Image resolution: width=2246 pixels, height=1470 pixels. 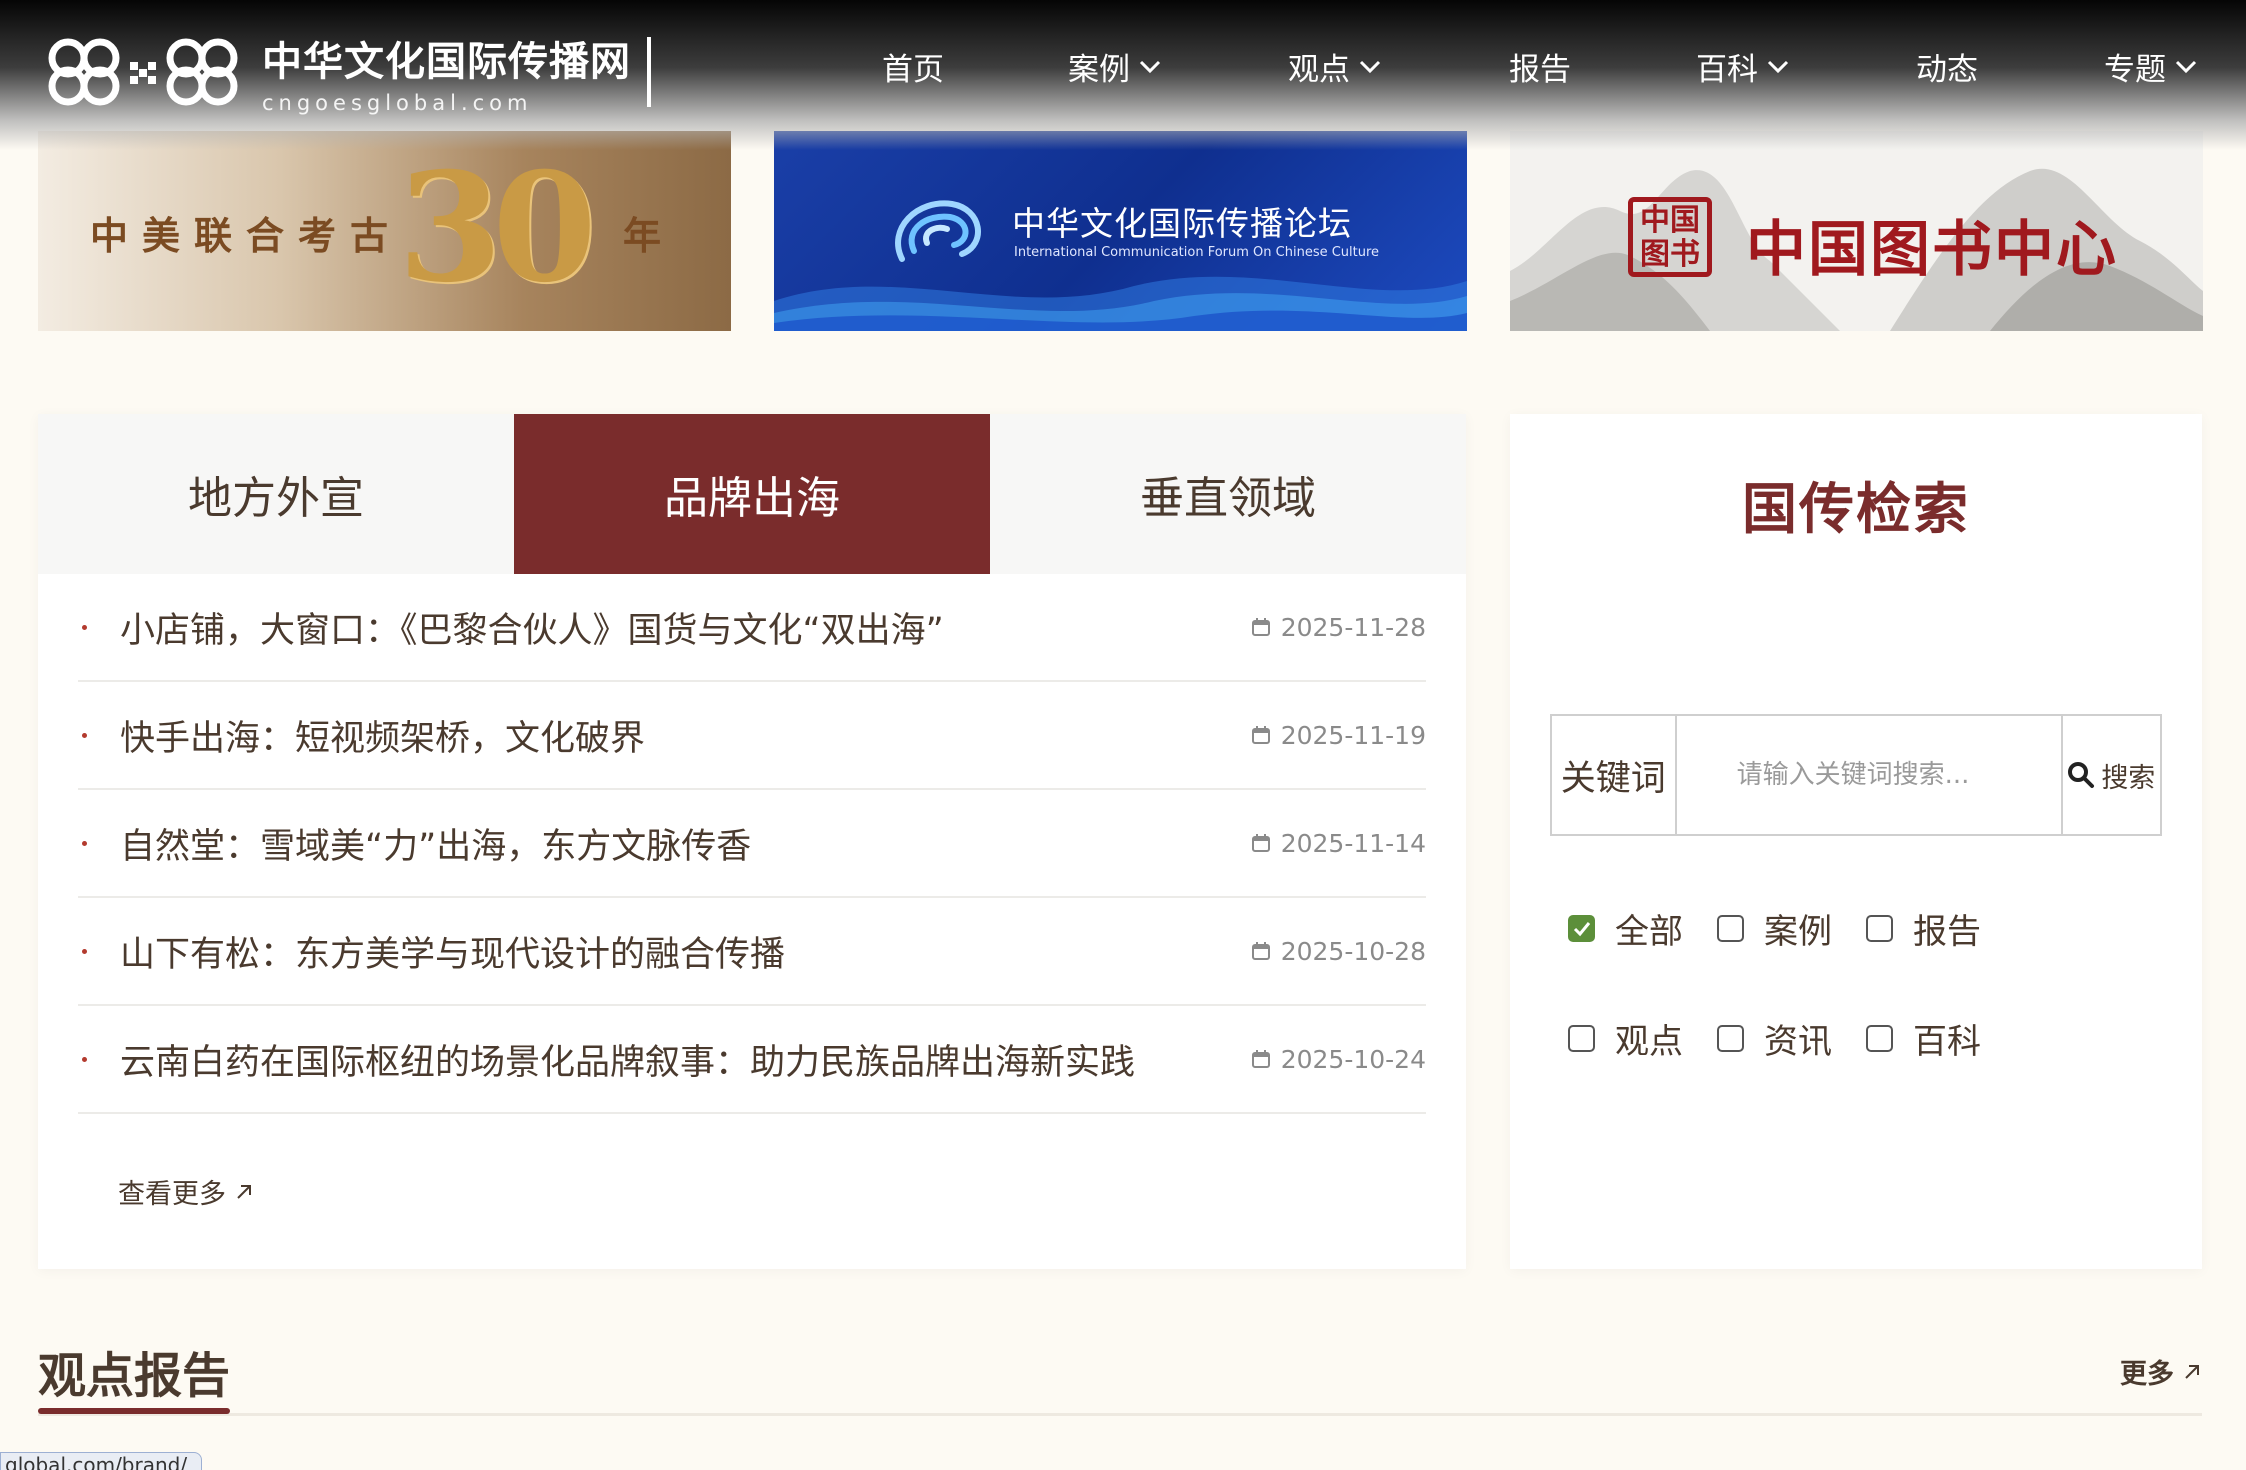 I want to click on tab-brand-overseas: 品牌出海, so click(x=752, y=494).